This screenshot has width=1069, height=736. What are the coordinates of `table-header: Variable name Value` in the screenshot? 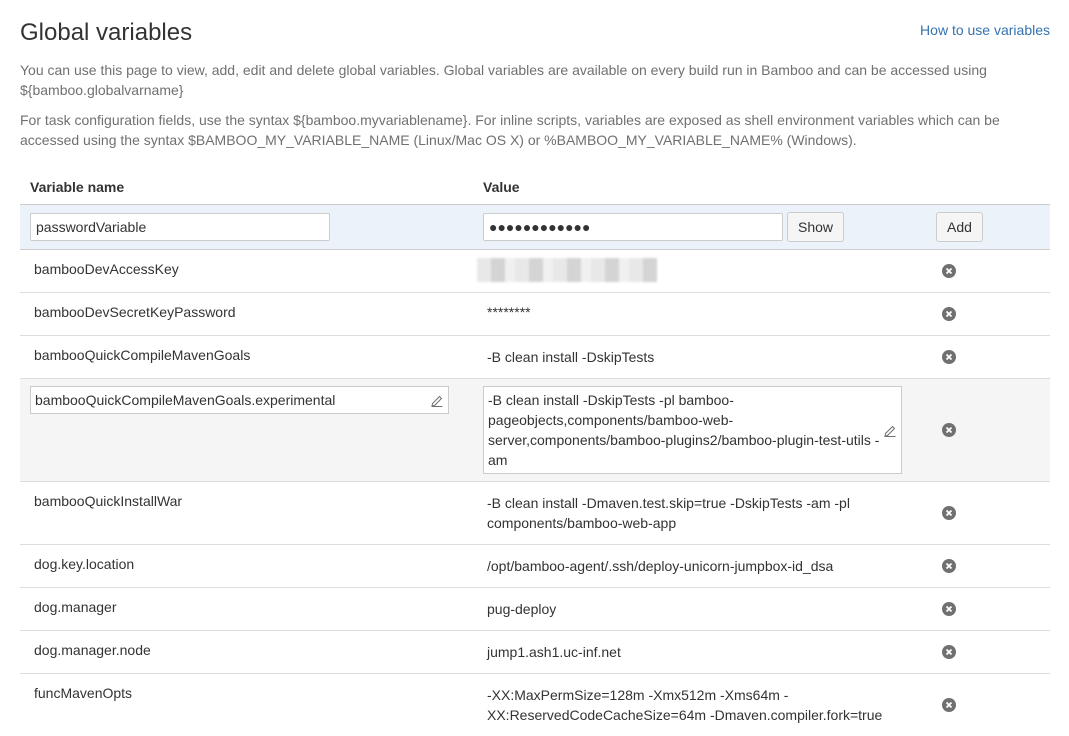 It's located at (535, 185).